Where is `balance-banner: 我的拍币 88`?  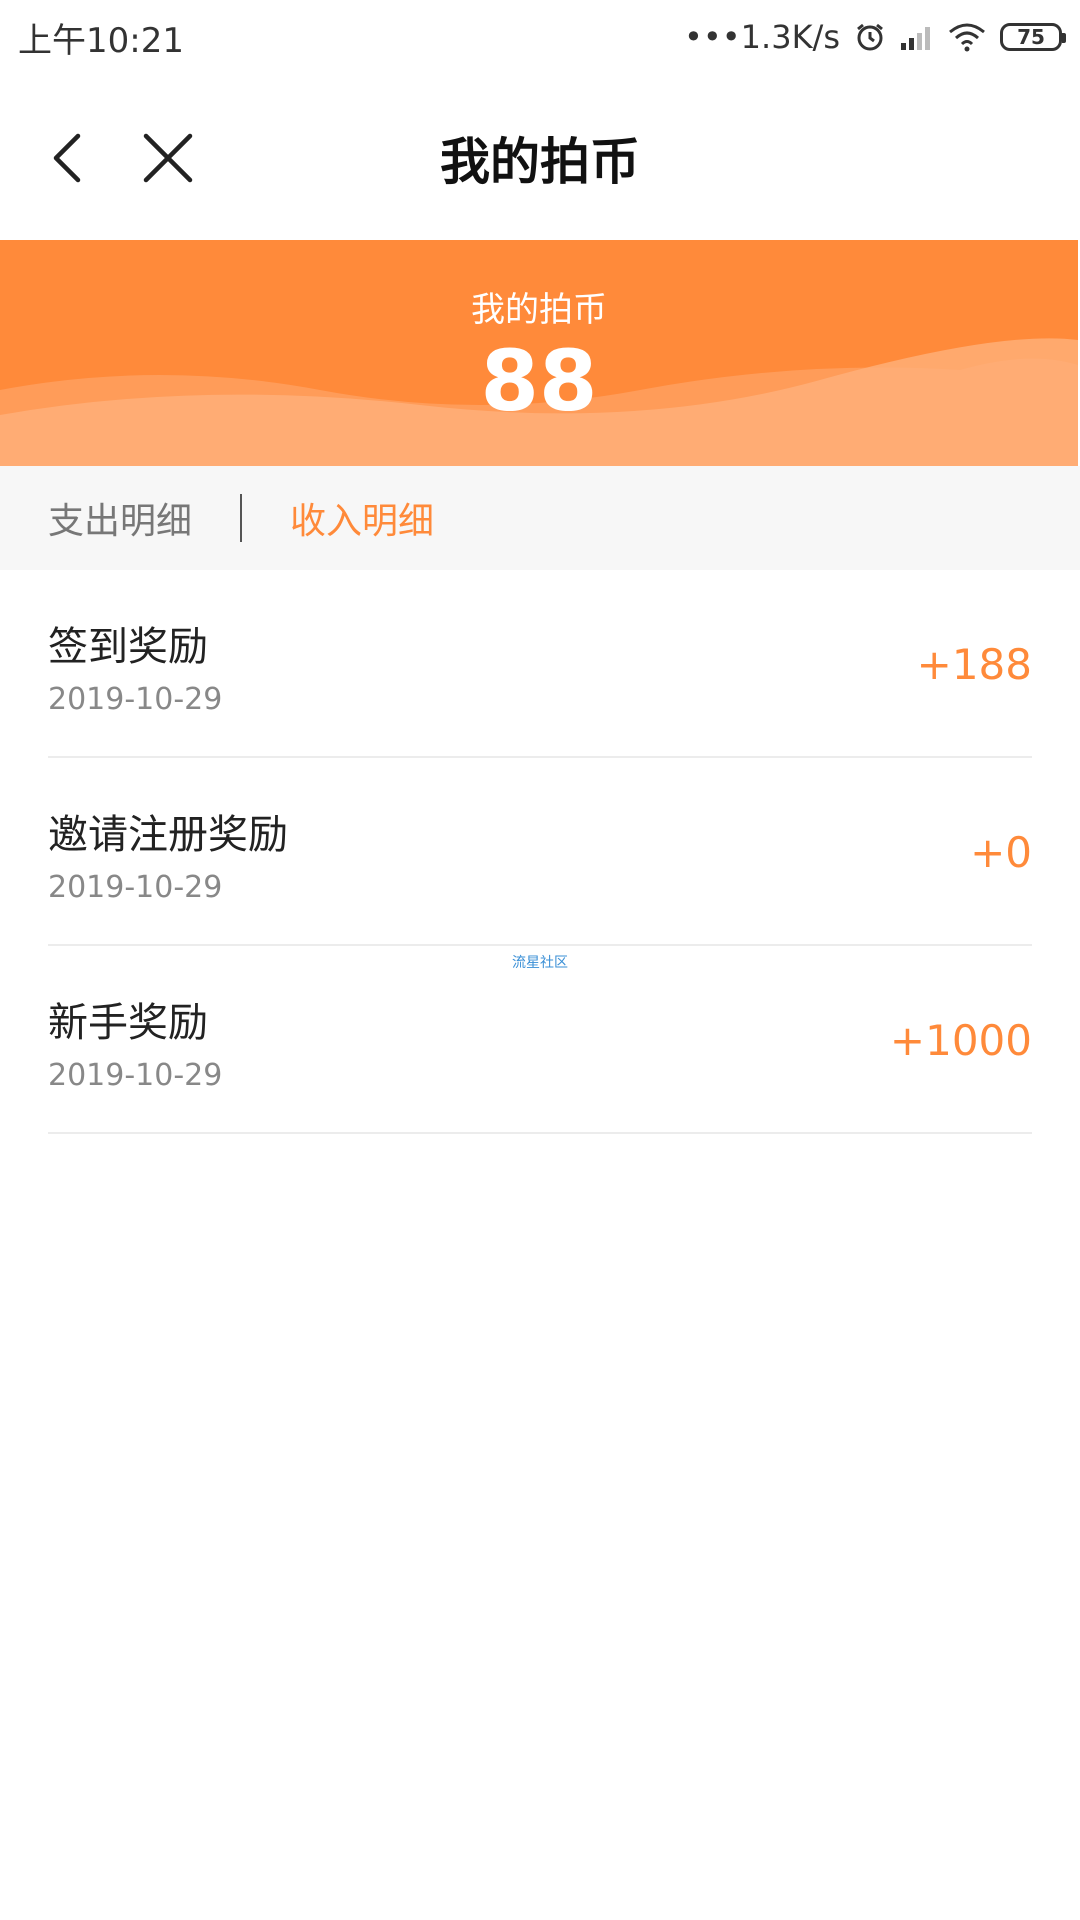
balance-banner: 我的拍币 88 is located at coordinates (539, 353).